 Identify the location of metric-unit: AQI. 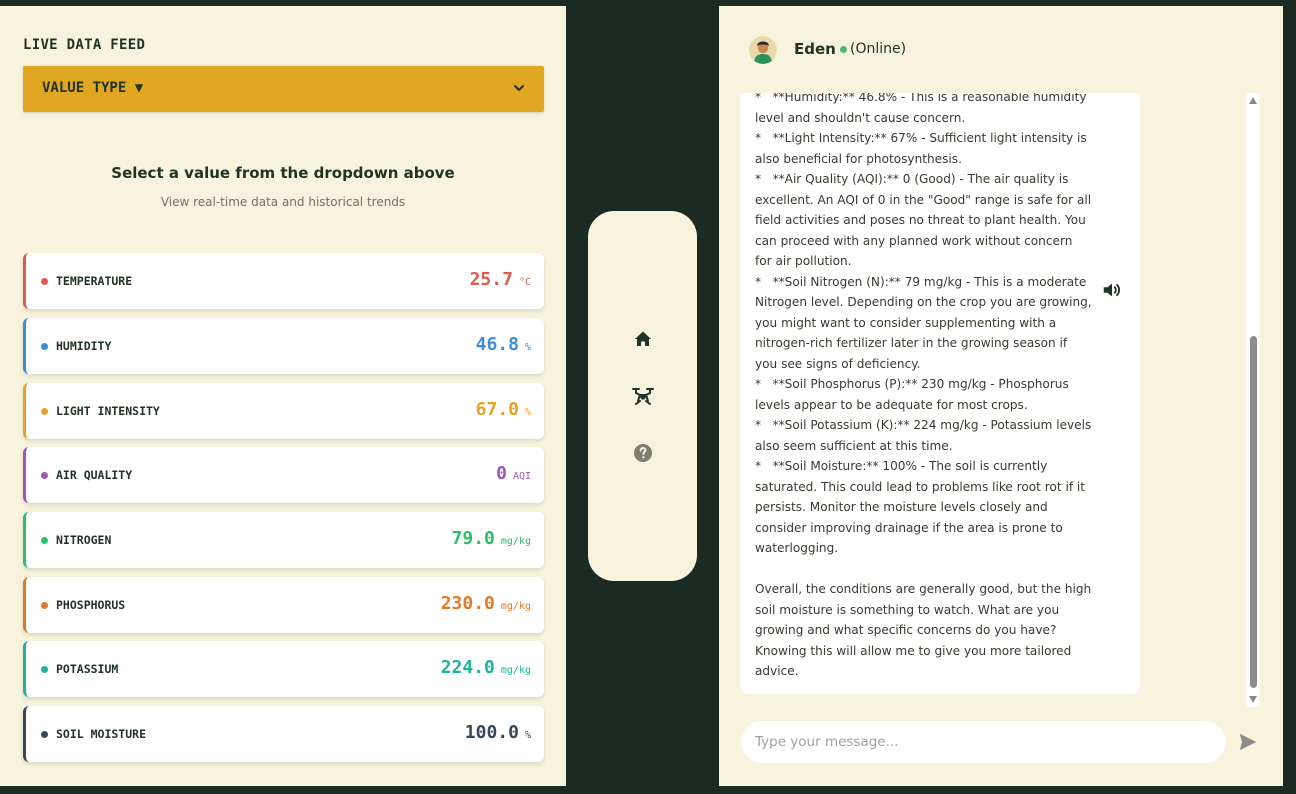
(521, 476).